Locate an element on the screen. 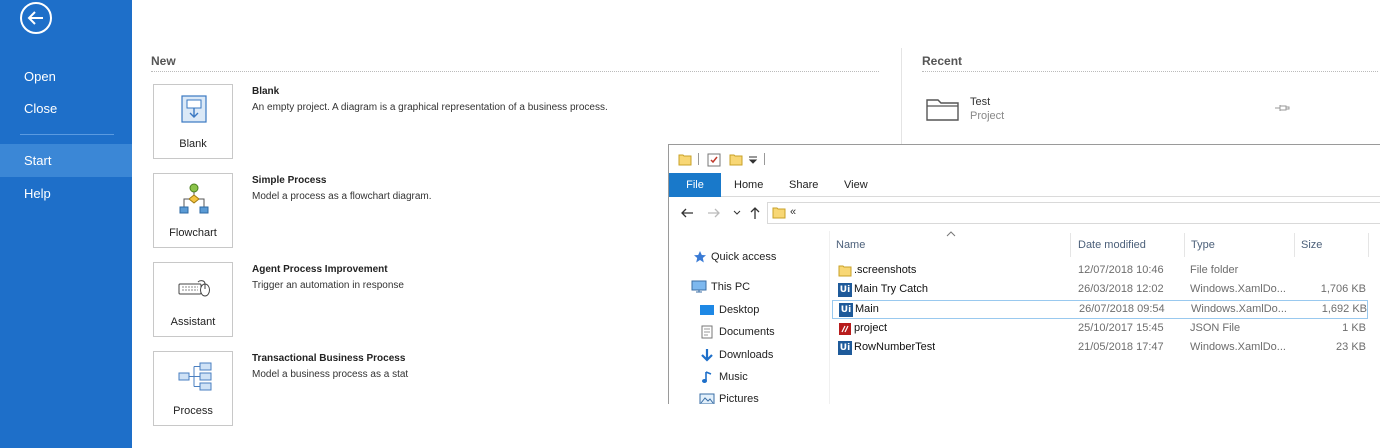 The width and height of the screenshot is (1380, 448). nav-pictures: Pictures is located at coordinates (764, 396).